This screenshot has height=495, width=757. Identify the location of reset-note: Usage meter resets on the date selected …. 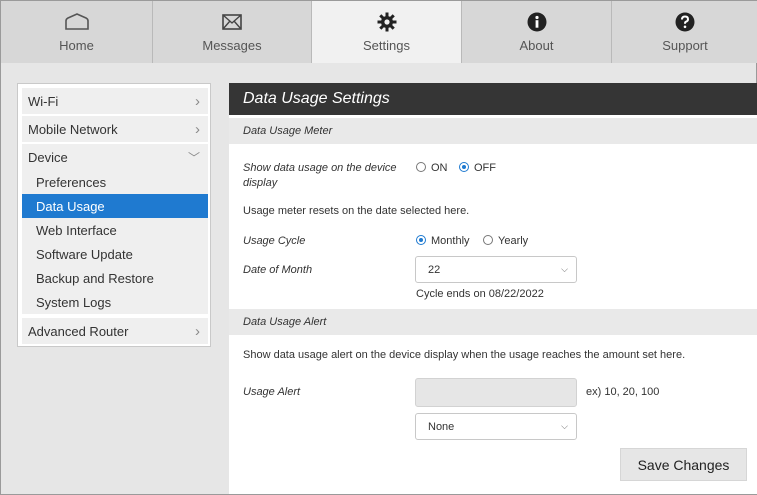
(356, 211).